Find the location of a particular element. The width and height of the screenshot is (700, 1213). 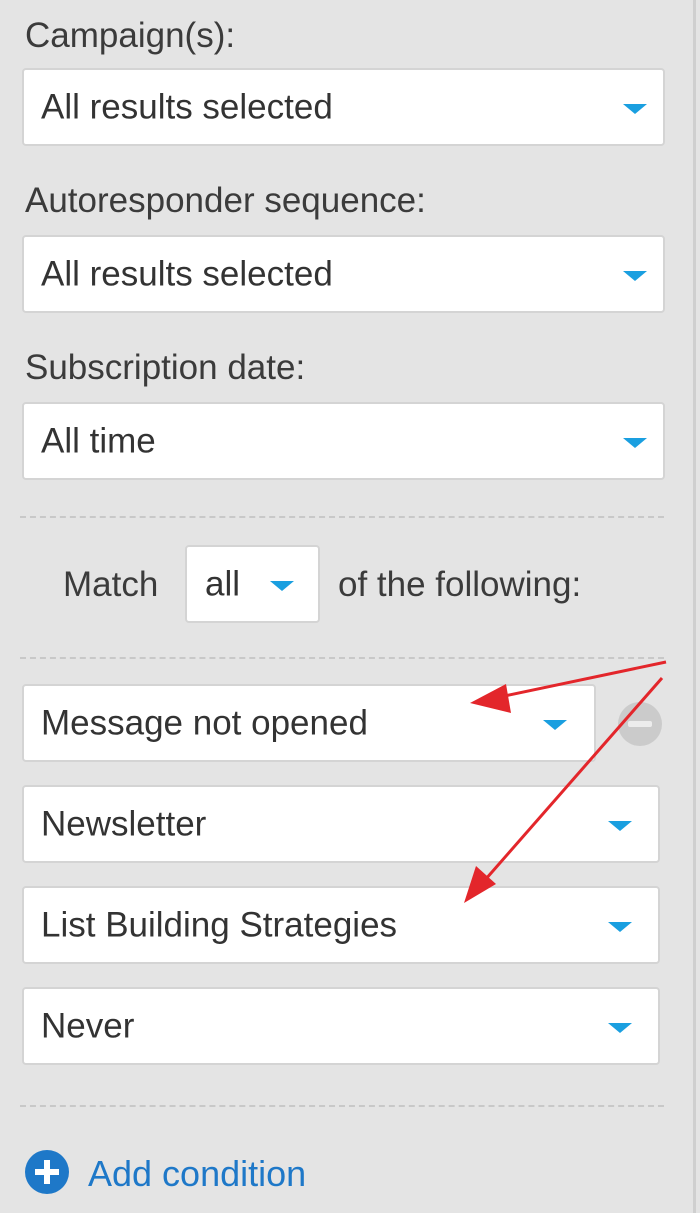

message-value: List Building Strategies is located at coordinates (219, 925).